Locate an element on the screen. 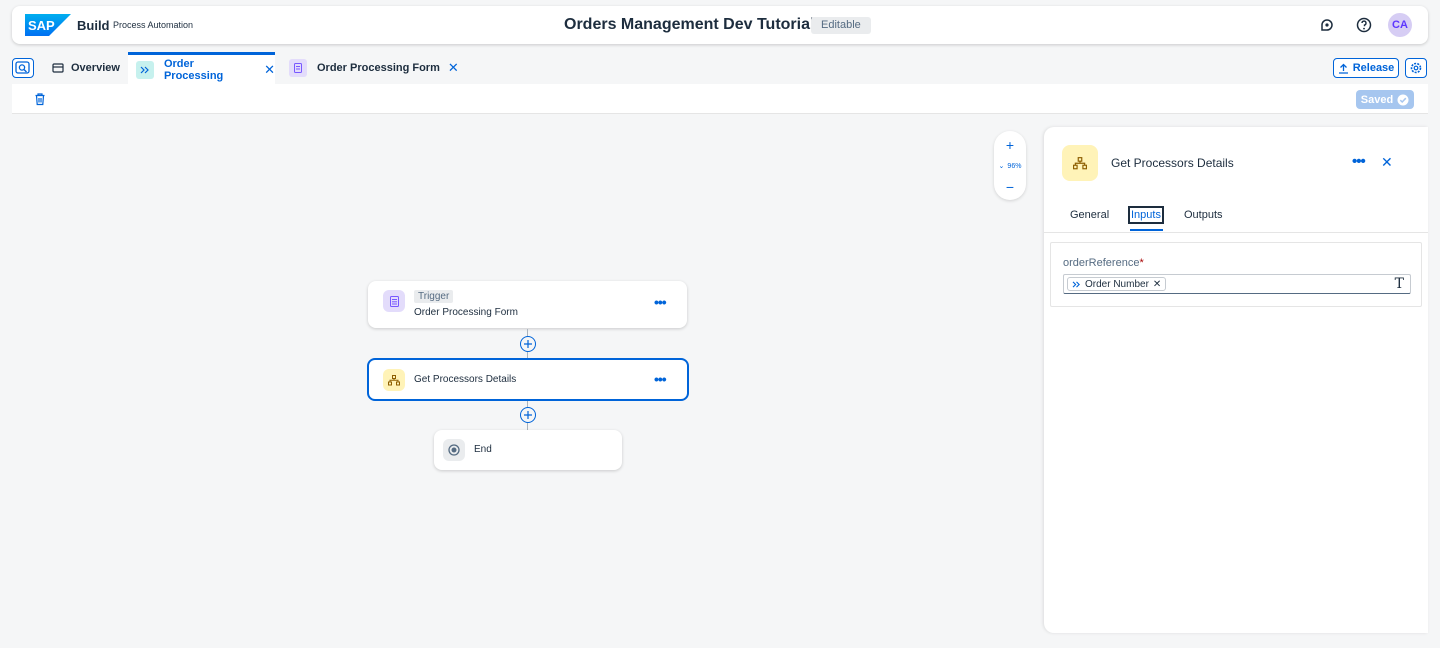 The width and height of the screenshot is (1440, 648). tab-overview: Overview is located at coordinates (86, 68).